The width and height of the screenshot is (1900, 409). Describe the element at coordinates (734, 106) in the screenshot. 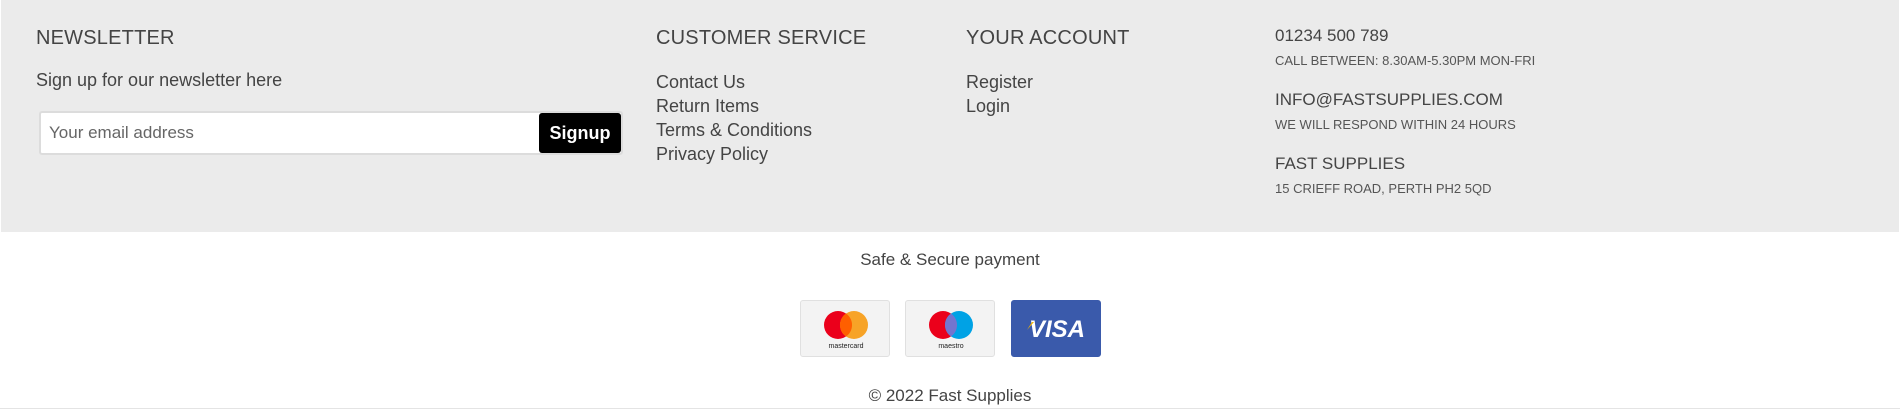

I see `link-return-items: Return Items` at that location.